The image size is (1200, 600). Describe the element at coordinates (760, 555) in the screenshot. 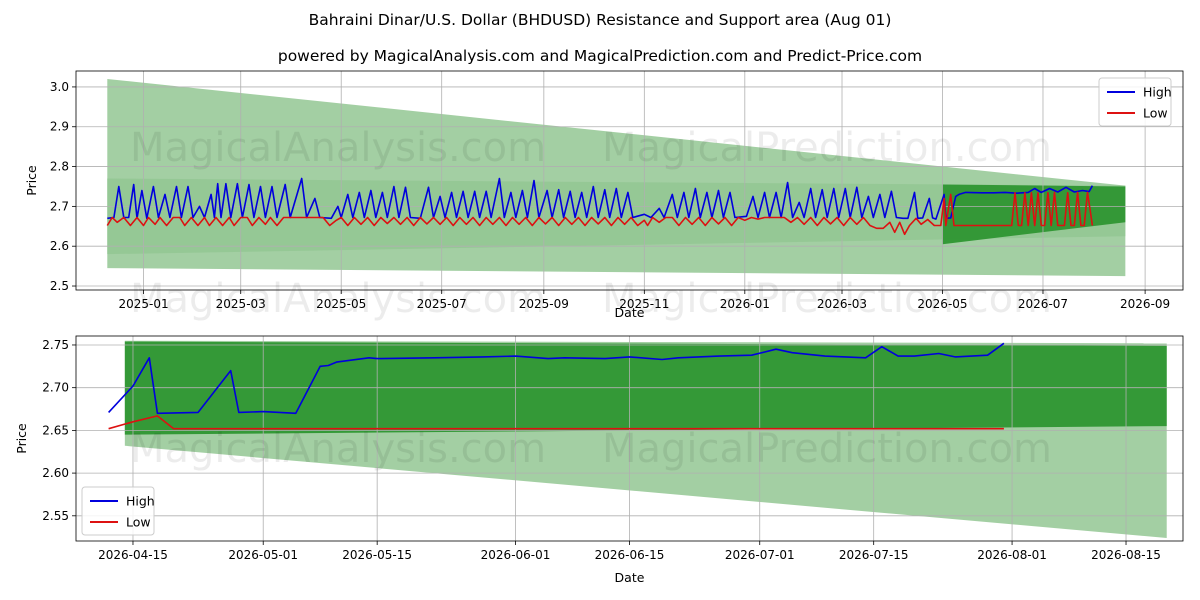

I see `x-tick-label: 2026-07-01` at that location.